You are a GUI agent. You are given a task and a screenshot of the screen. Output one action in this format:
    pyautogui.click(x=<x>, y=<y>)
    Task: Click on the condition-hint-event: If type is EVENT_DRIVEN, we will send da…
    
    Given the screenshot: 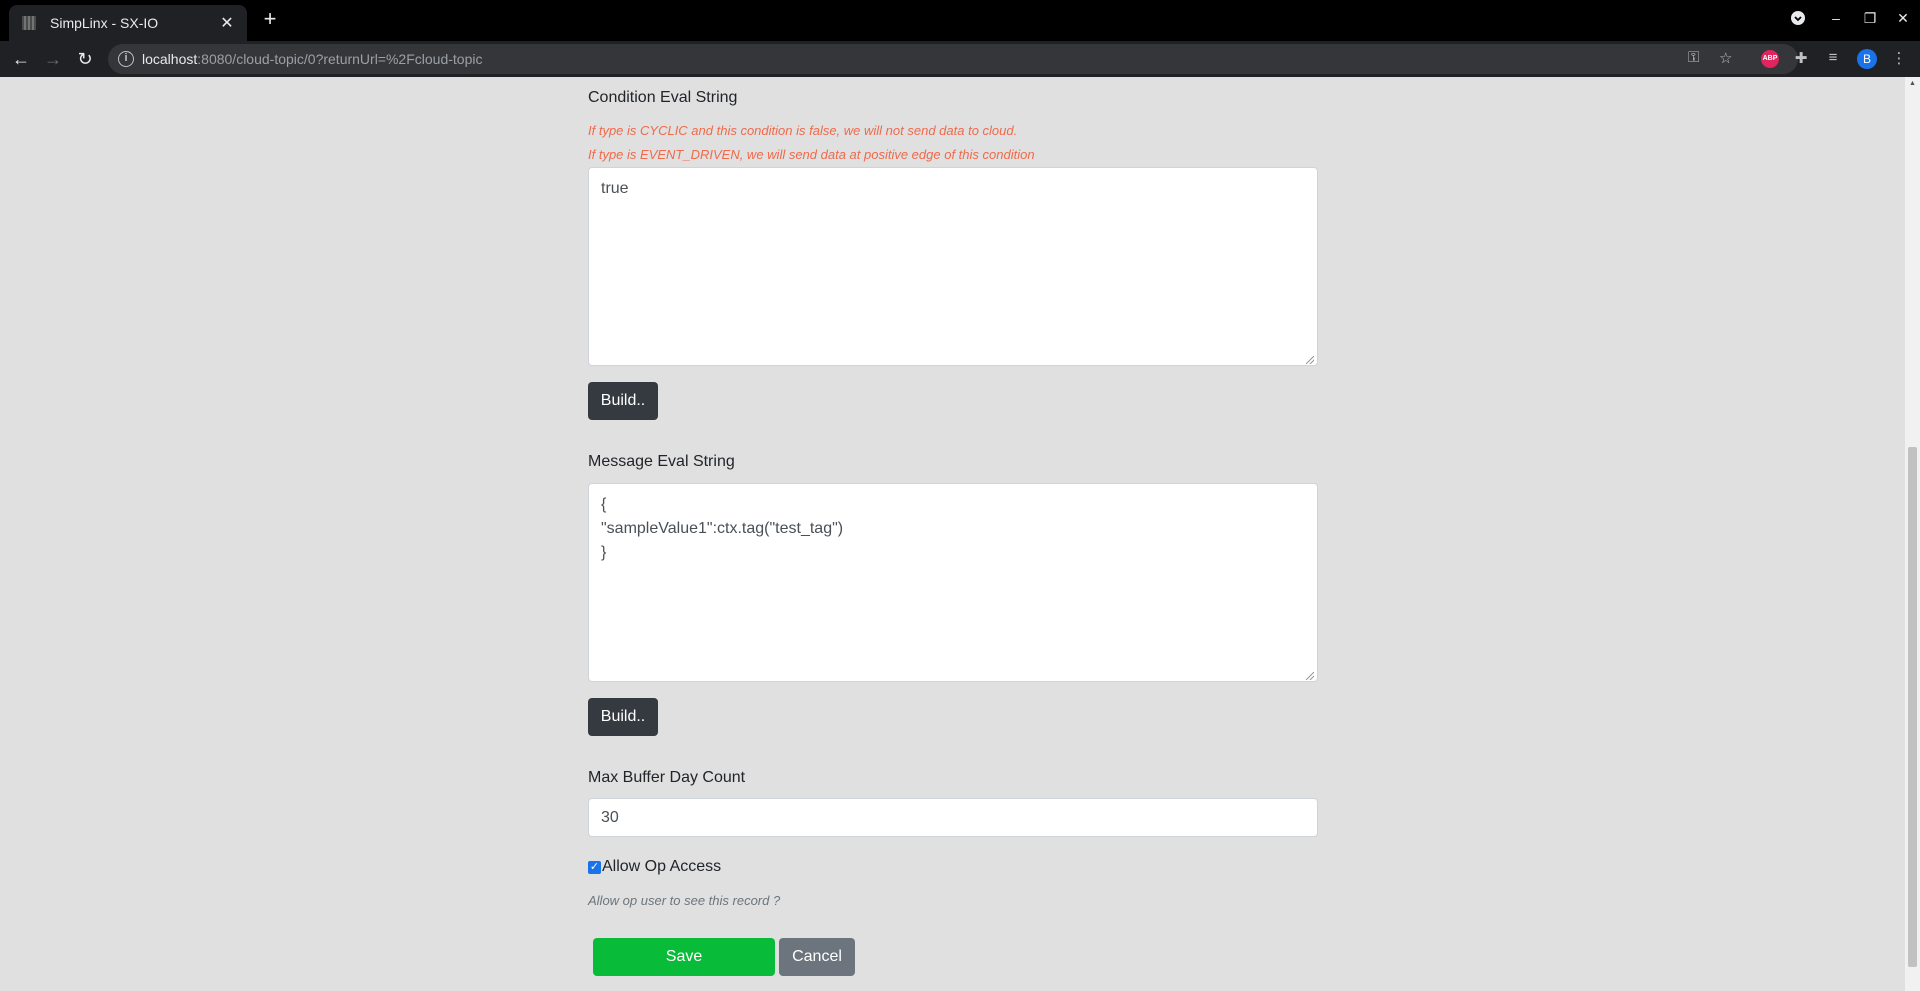 What is the action you would take?
    pyautogui.click(x=811, y=154)
    